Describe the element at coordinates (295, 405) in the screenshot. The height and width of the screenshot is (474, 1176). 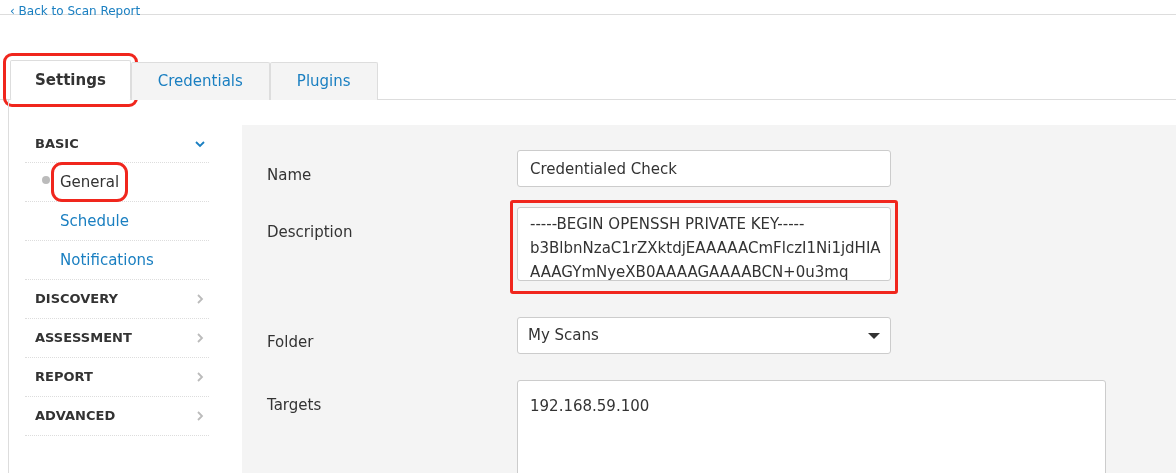
I see `field-label: Targets` at that location.